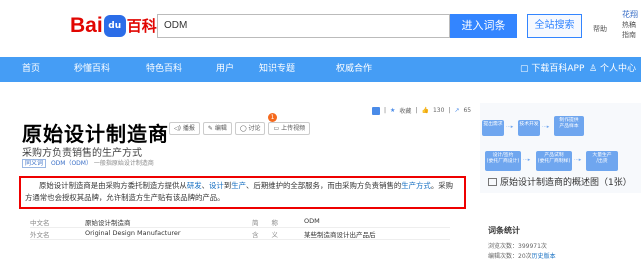 The image size is (641, 264). I want to click on diagram-node: 设计/签约 (委托厂商设计), so click(503, 161).